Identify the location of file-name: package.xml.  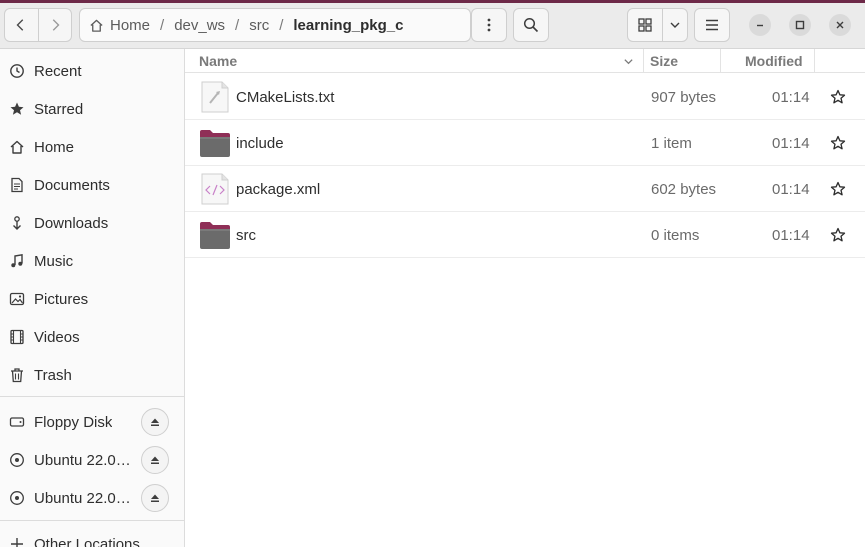
(278, 189).